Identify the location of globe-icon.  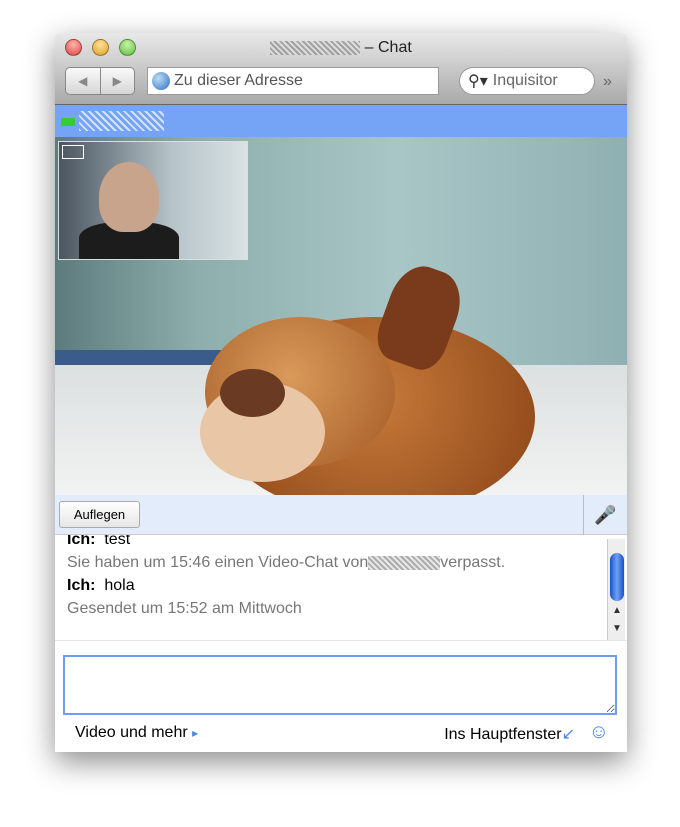
(161, 81).